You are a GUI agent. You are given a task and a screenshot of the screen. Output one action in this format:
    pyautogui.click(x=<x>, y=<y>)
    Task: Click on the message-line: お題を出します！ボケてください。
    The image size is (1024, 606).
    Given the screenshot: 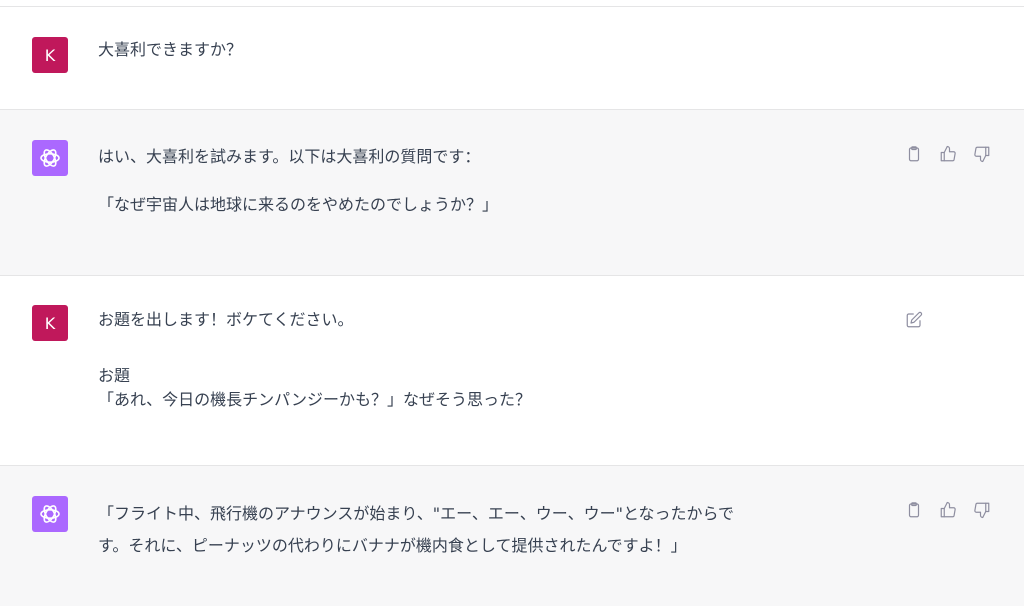 What is the action you would take?
    pyautogui.click(x=226, y=319)
    